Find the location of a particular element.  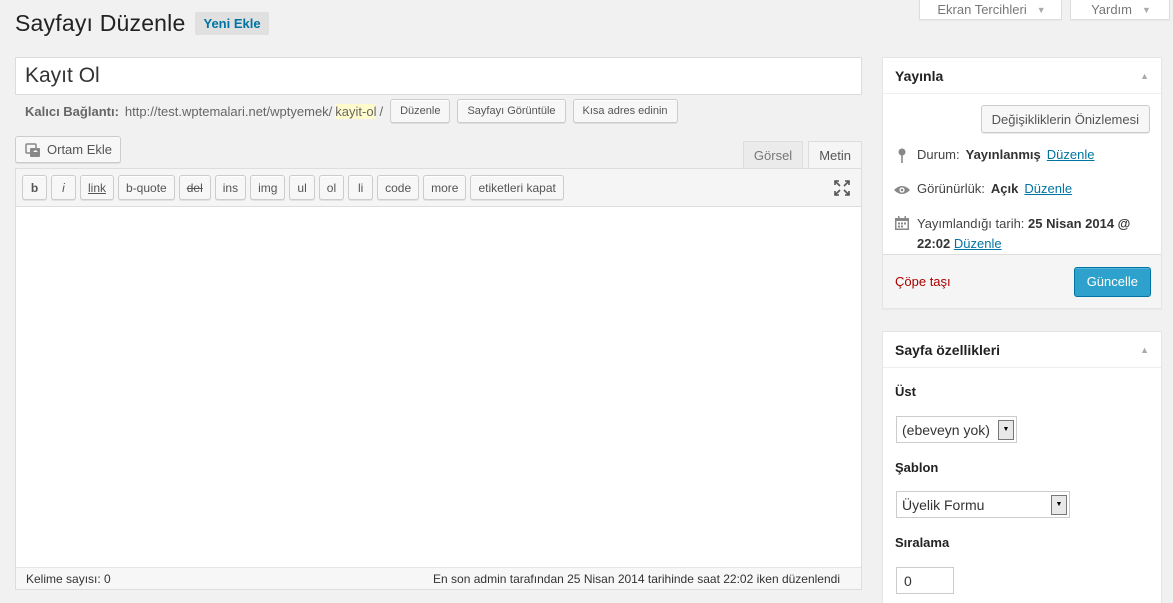

screen-options-tab: Ekran Tercihleri ▼ is located at coordinates (990, 10).